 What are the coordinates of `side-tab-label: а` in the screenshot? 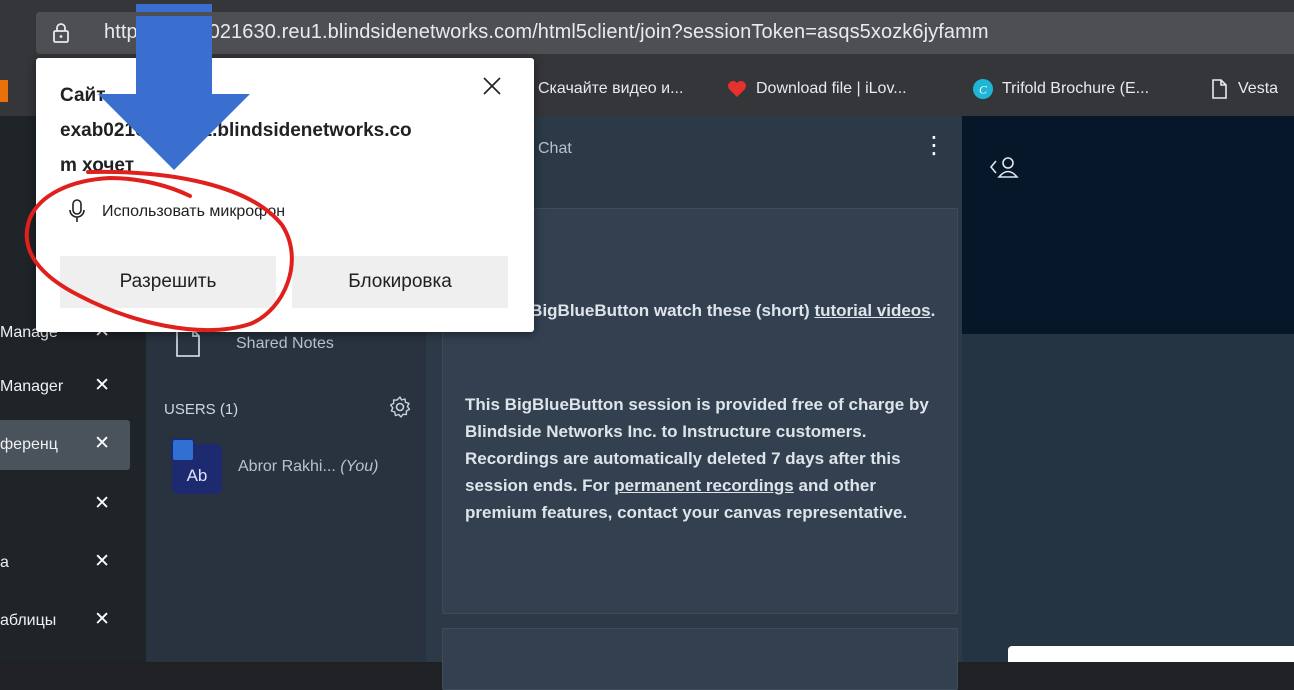 It's located at (4, 562).